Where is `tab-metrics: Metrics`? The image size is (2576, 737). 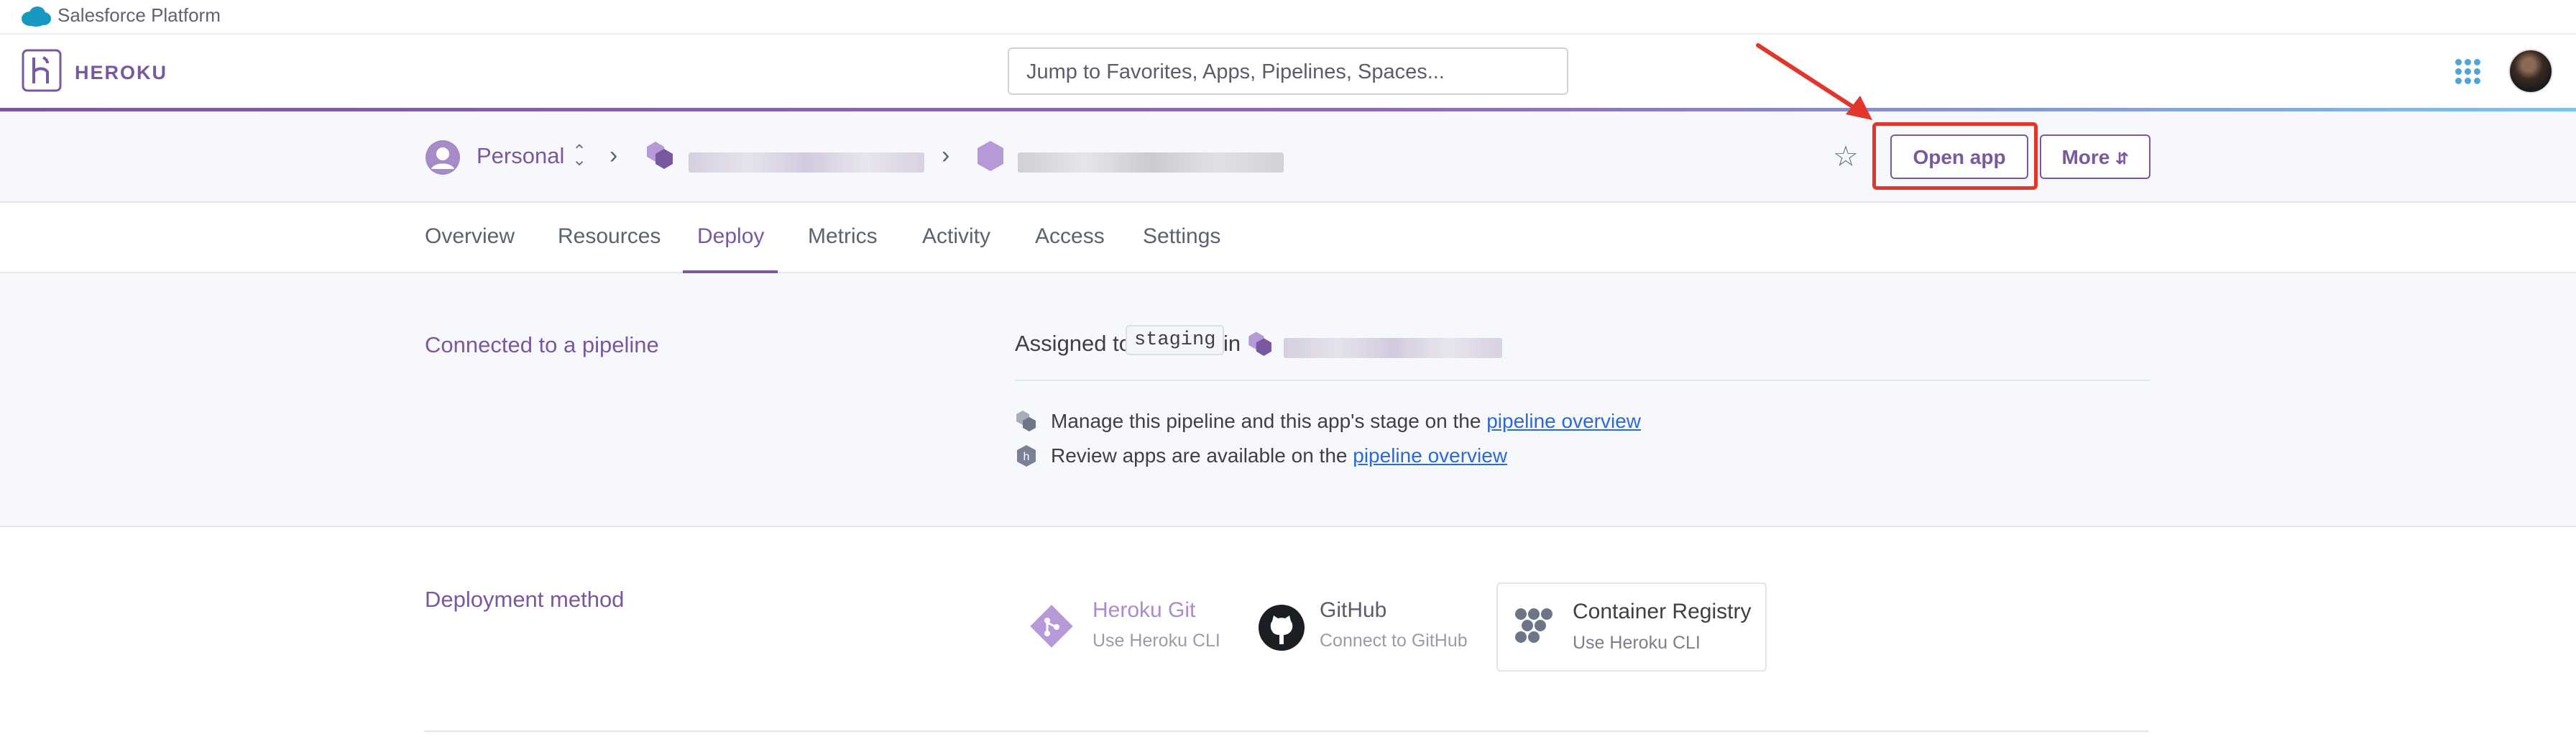
tab-metrics: Metrics is located at coordinates (843, 236).